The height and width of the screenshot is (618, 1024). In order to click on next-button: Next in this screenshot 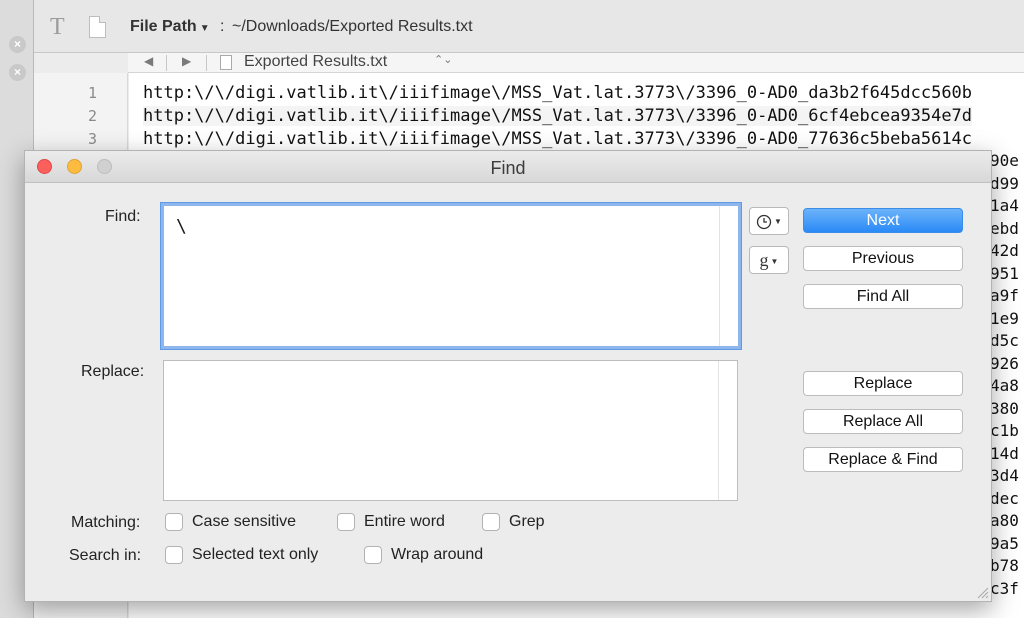, I will do `click(883, 220)`.